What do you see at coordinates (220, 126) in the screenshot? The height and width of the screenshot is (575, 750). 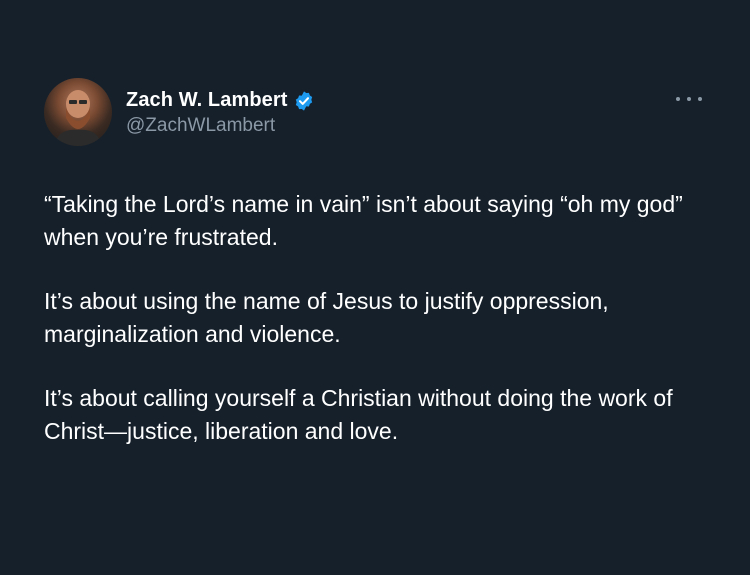 I see `author-handle: @ZachWLambert` at bounding box center [220, 126].